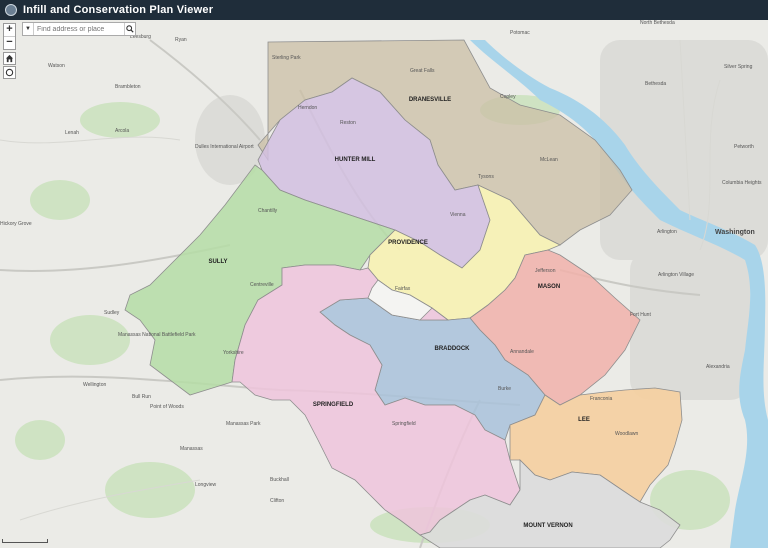 The height and width of the screenshot is (548, 768). What do you see at coordinates (676, 275) in the screenshot?
I see `place-label: Arlington Village` at bounding box center [676, 275].